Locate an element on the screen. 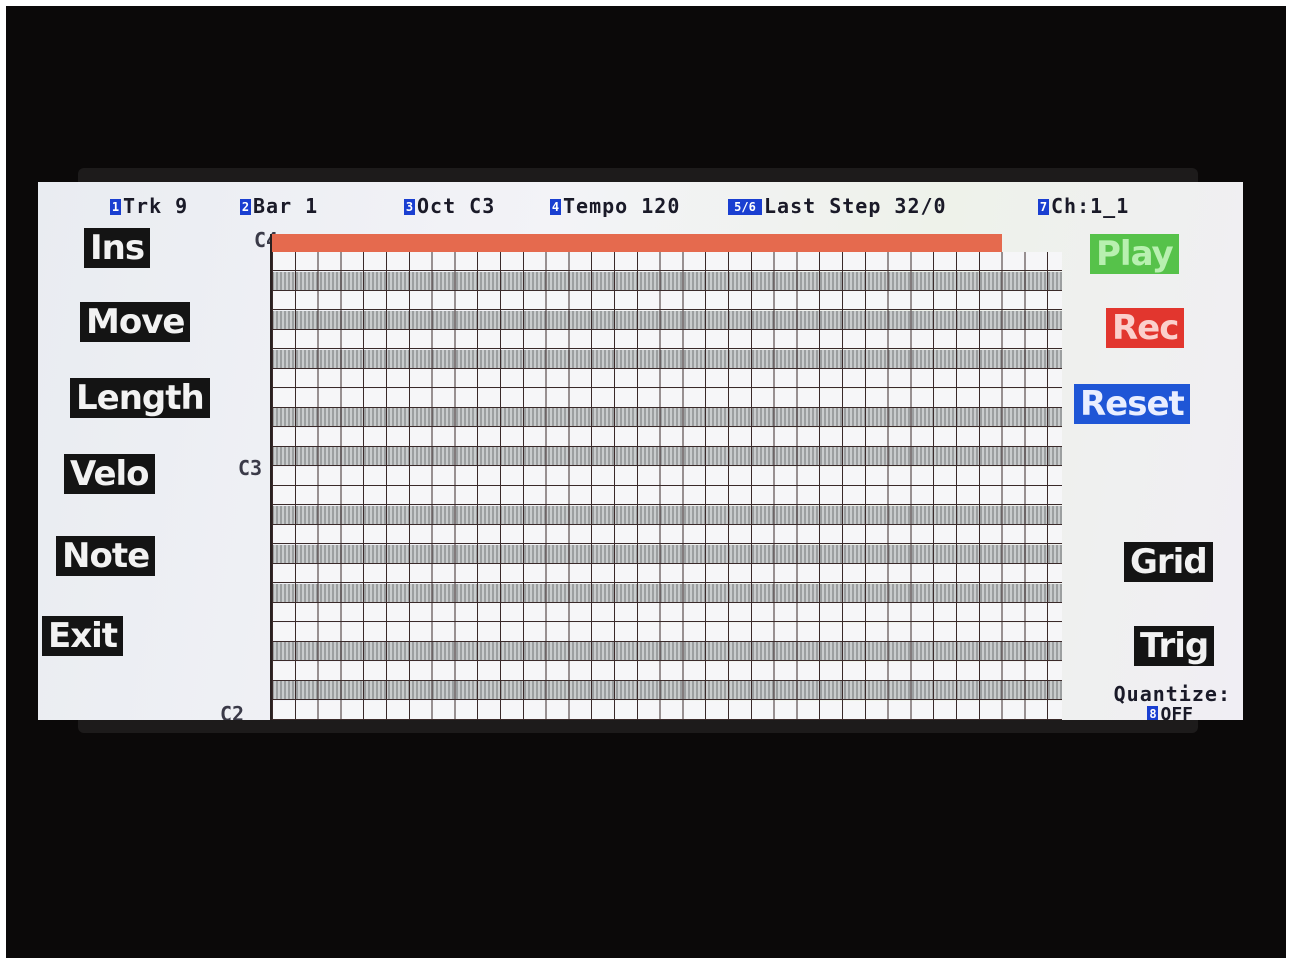 The height and width of the screenshot is (965, 1290). play-button: Play is located at coordinates (1134, 254).